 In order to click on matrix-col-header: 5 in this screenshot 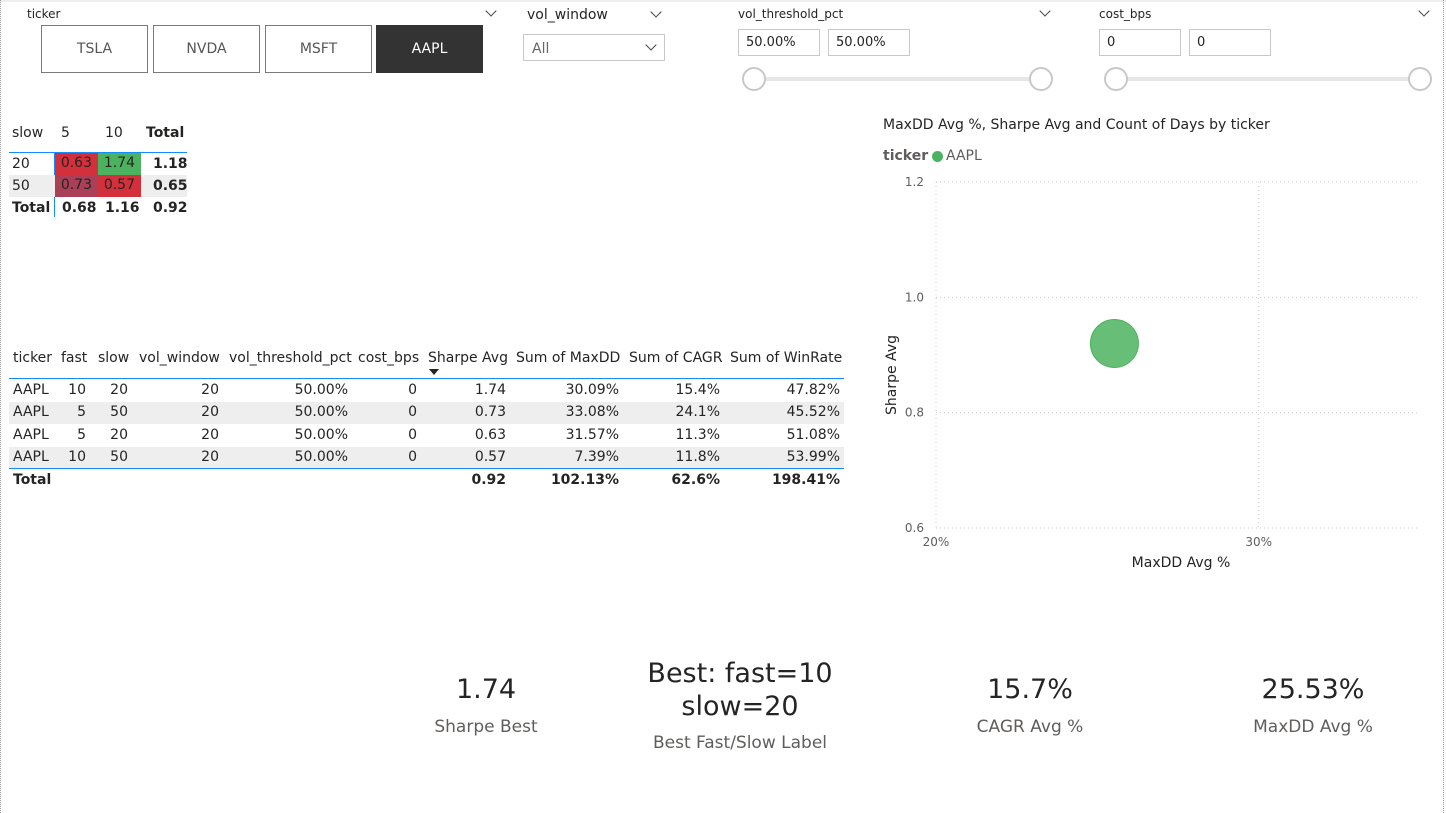, I will do `click(65, 133)`.